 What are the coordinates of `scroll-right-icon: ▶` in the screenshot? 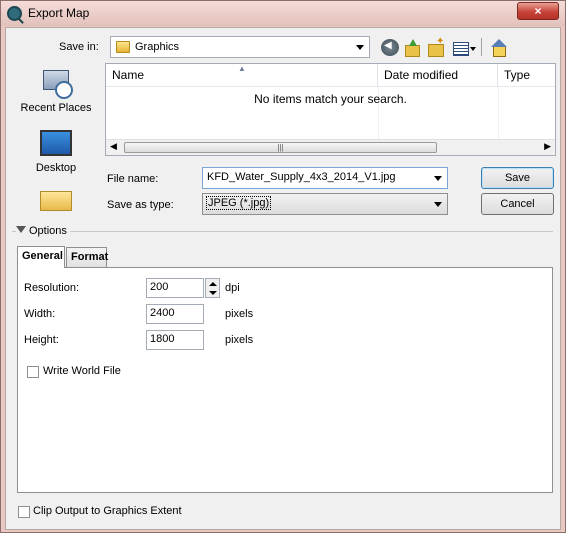 It's located at (547, 146).